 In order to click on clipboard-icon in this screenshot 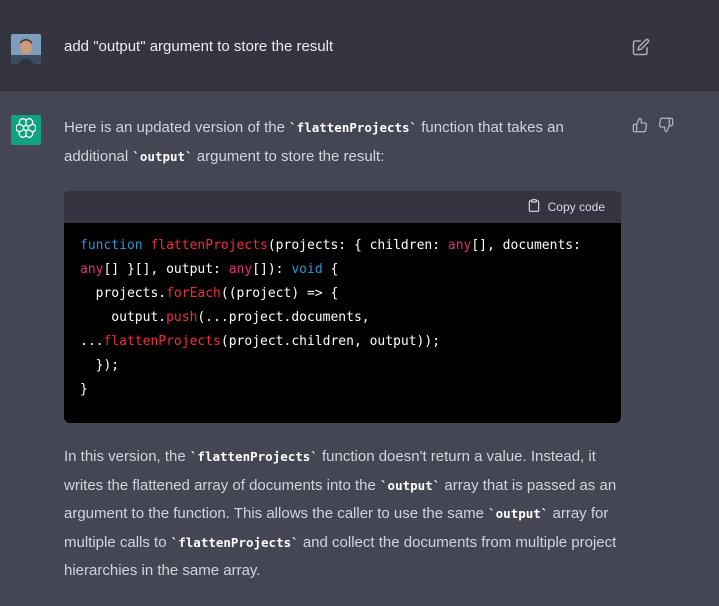, I will do `click(534, 207)`.